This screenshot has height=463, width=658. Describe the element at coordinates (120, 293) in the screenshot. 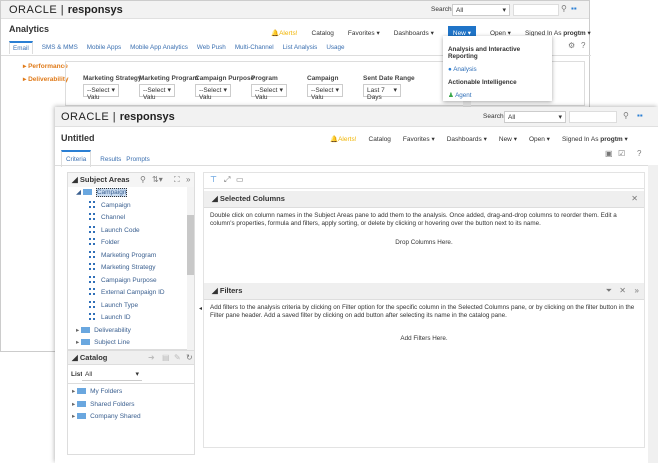

I see `column-item: External Campaign ID` at that location.